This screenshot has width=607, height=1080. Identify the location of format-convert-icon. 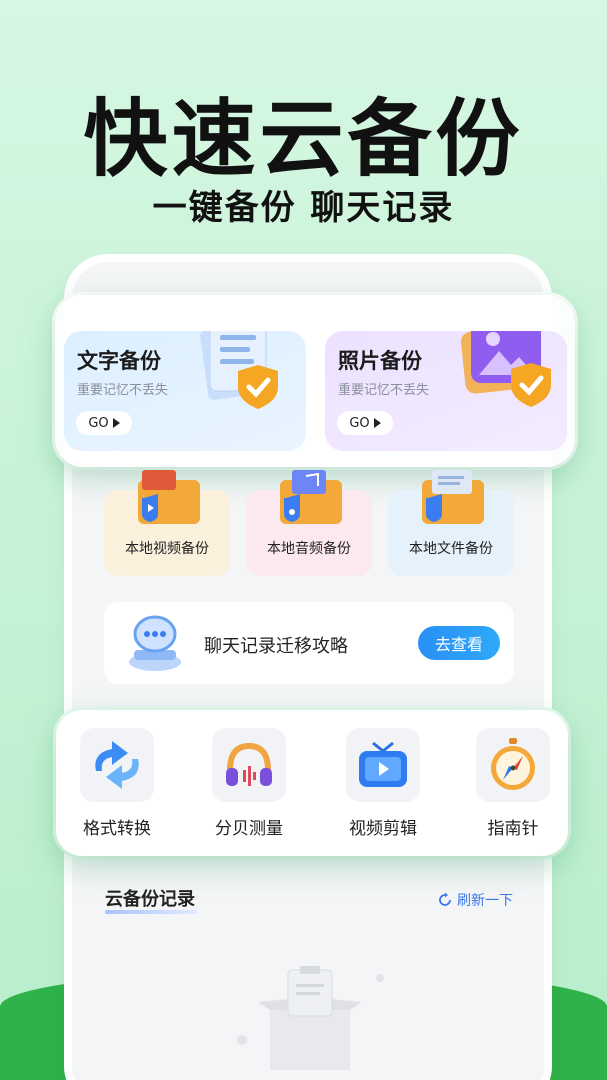
(117, 765).